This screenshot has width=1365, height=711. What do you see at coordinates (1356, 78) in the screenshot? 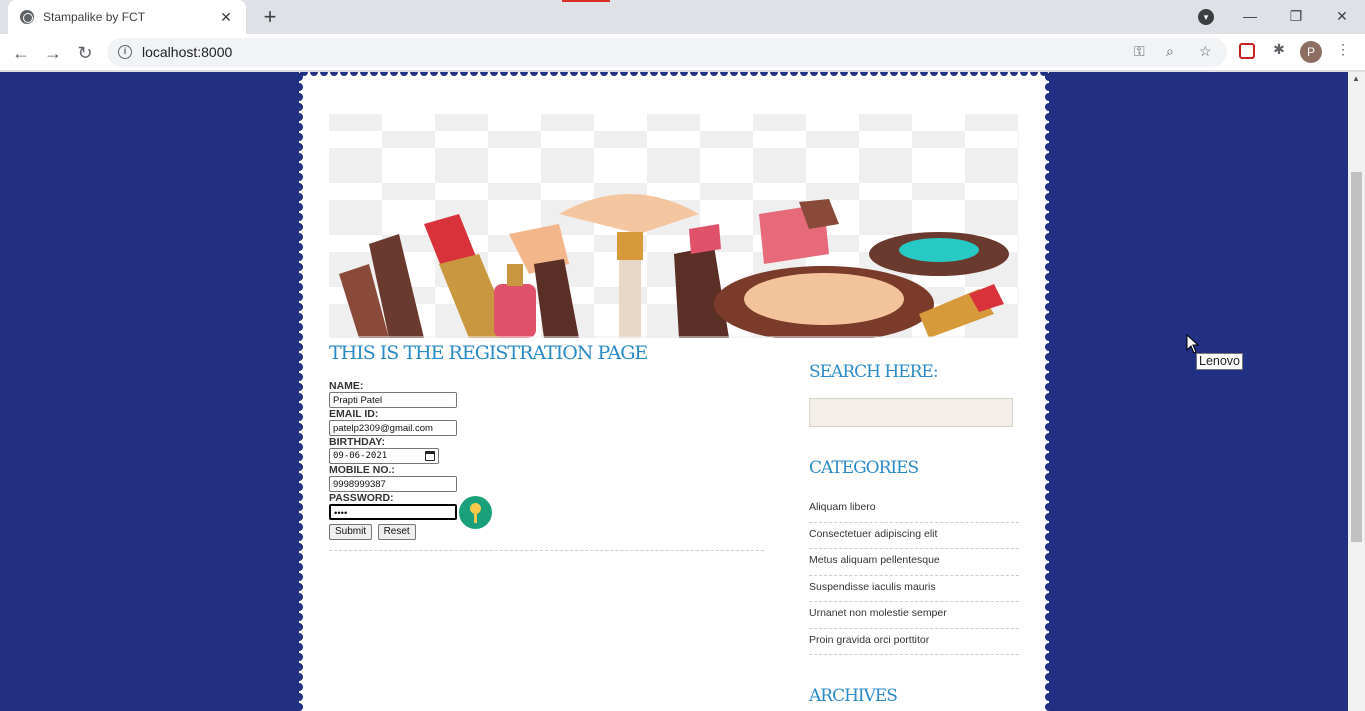
I see `scroll-up-arrow-icon: ▲` at bounding box center [1356, 78].